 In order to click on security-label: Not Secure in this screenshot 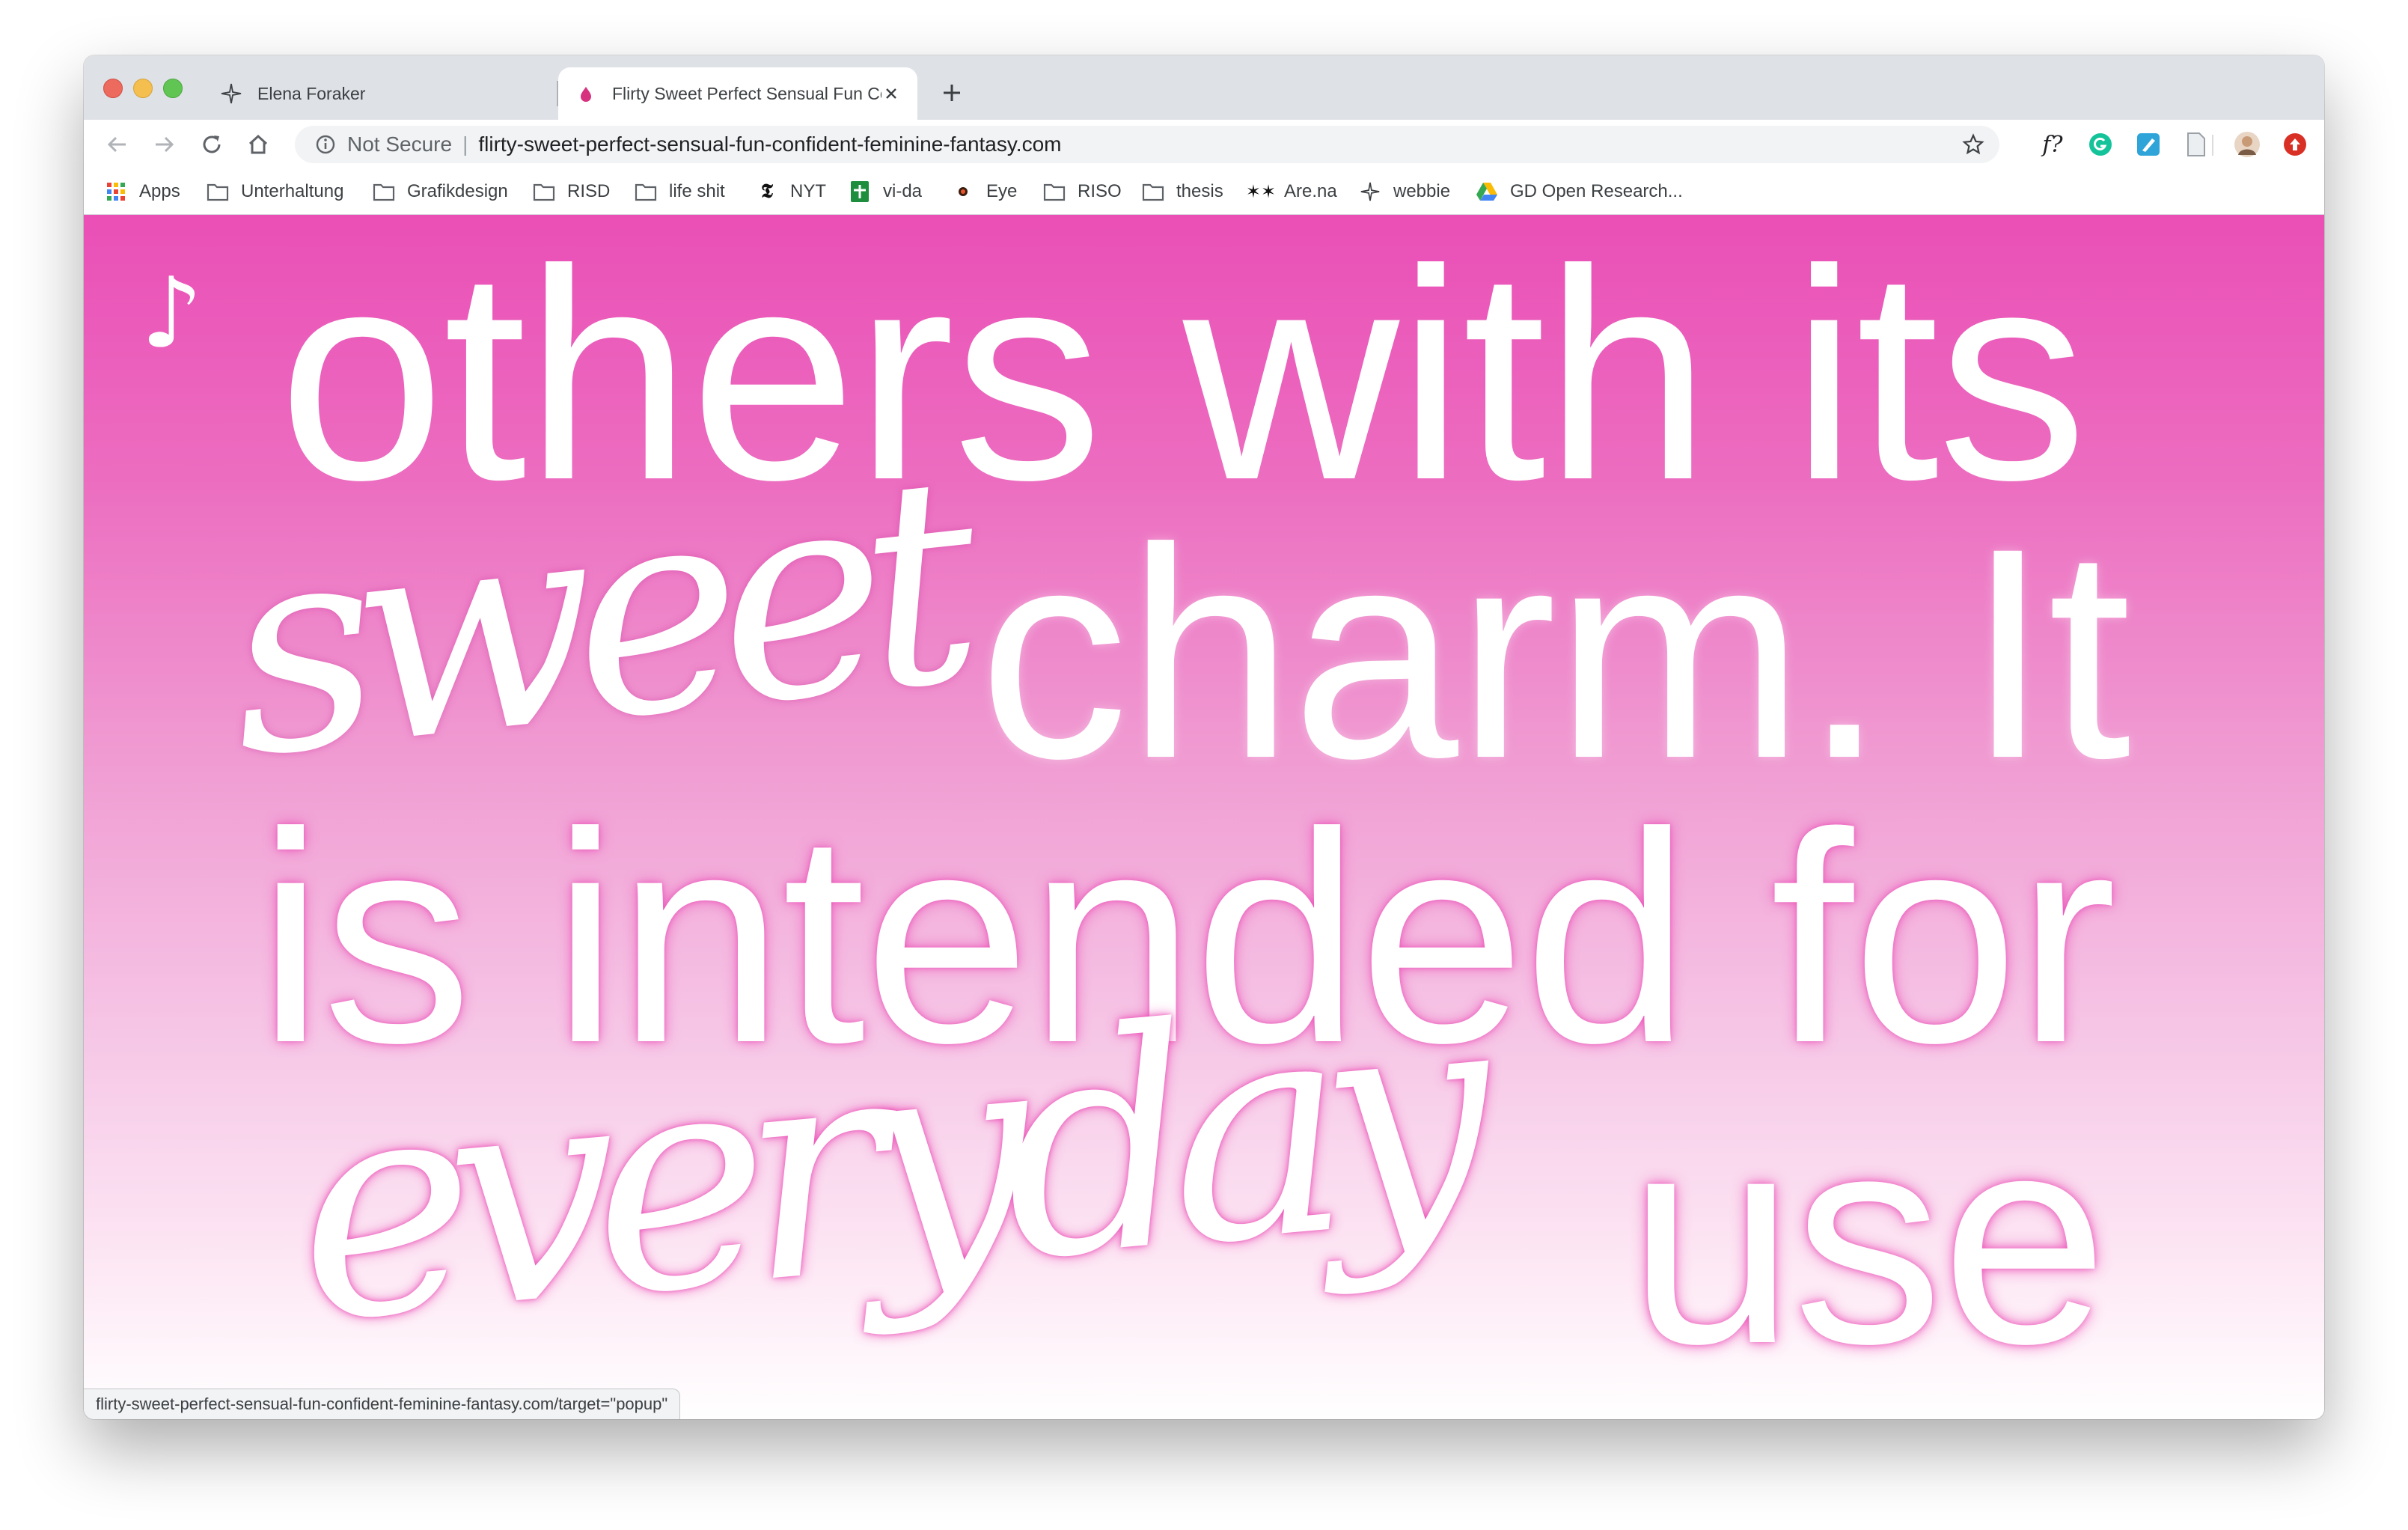, I will do `click(400, 144)`.